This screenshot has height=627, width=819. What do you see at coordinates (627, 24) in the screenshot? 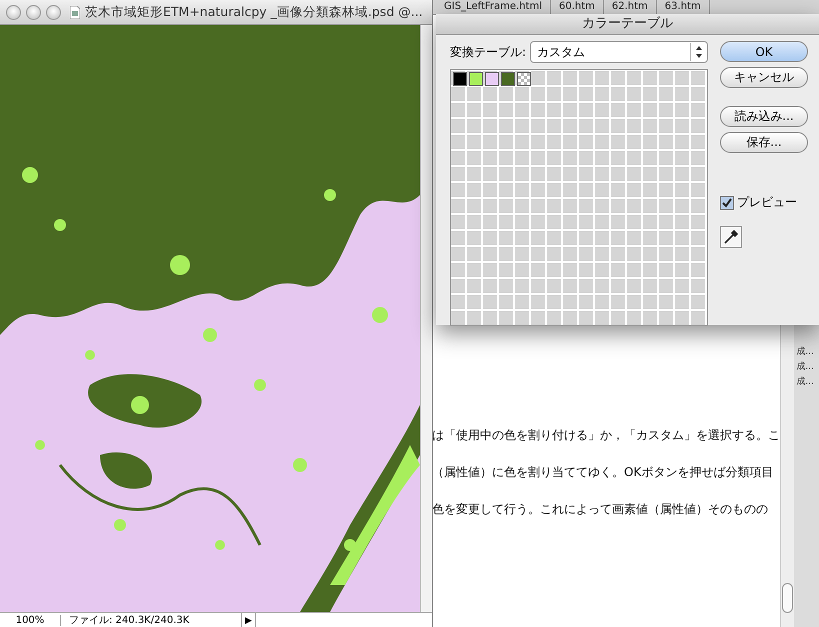
I see `dialog-title: カラーテーブル` at bounding box center [627, 24].